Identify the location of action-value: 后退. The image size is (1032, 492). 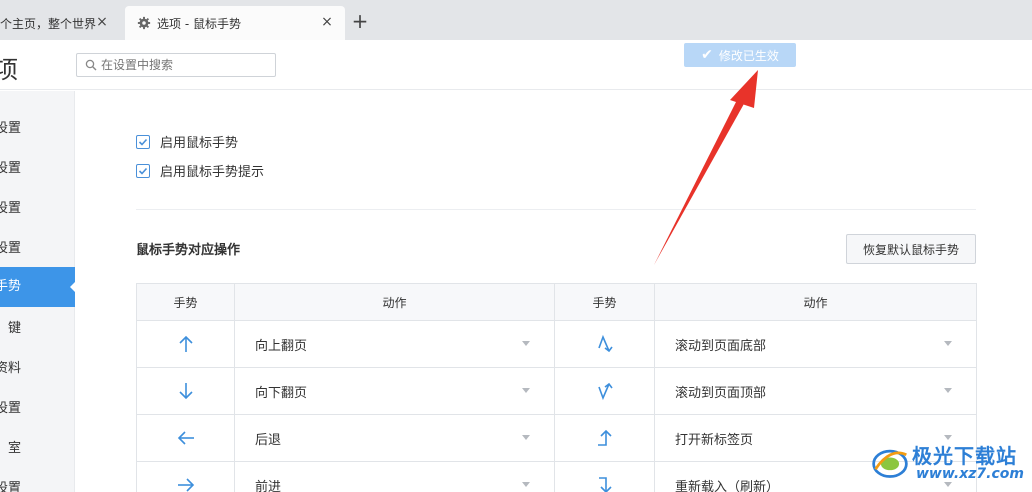
(268, 440).